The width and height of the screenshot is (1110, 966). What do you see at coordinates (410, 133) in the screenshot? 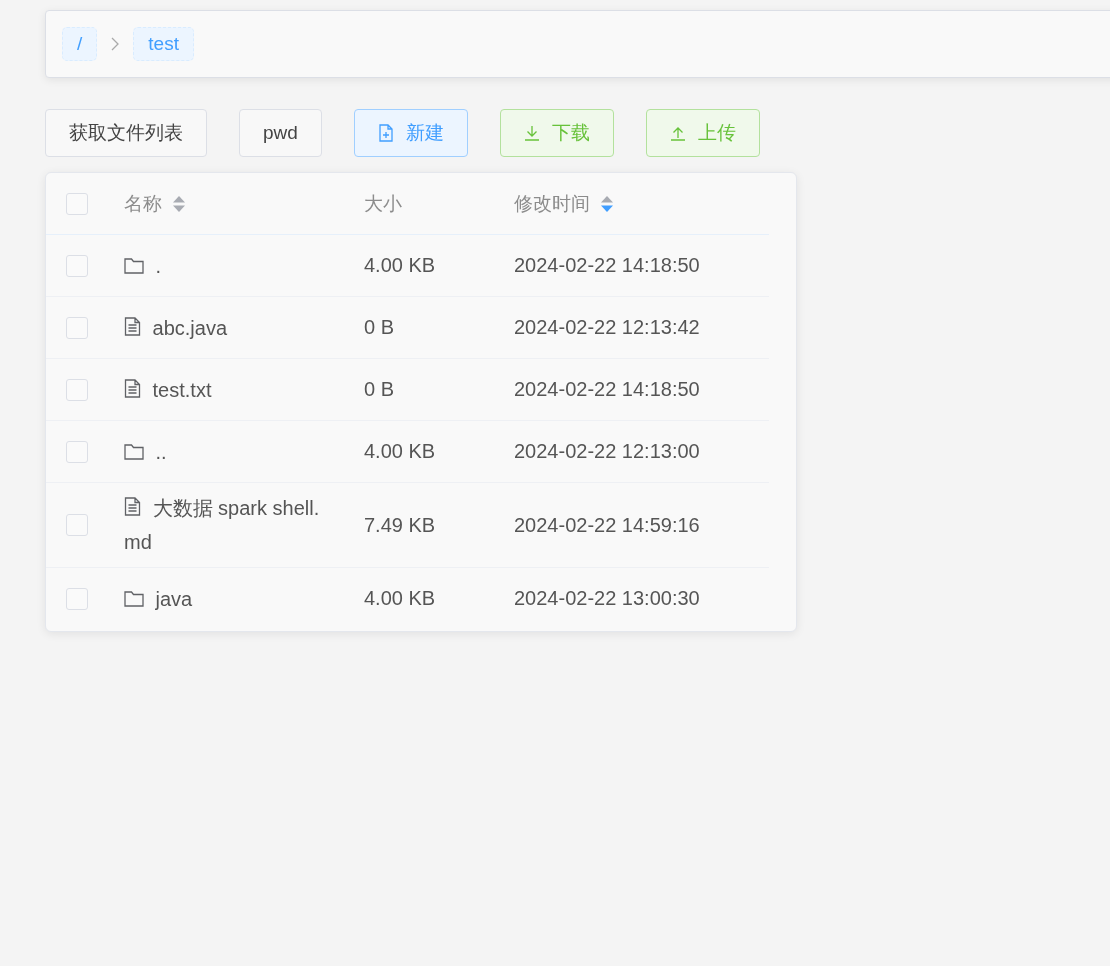
I see `toolbar-button: 新建` at bounding box center [410, 133].